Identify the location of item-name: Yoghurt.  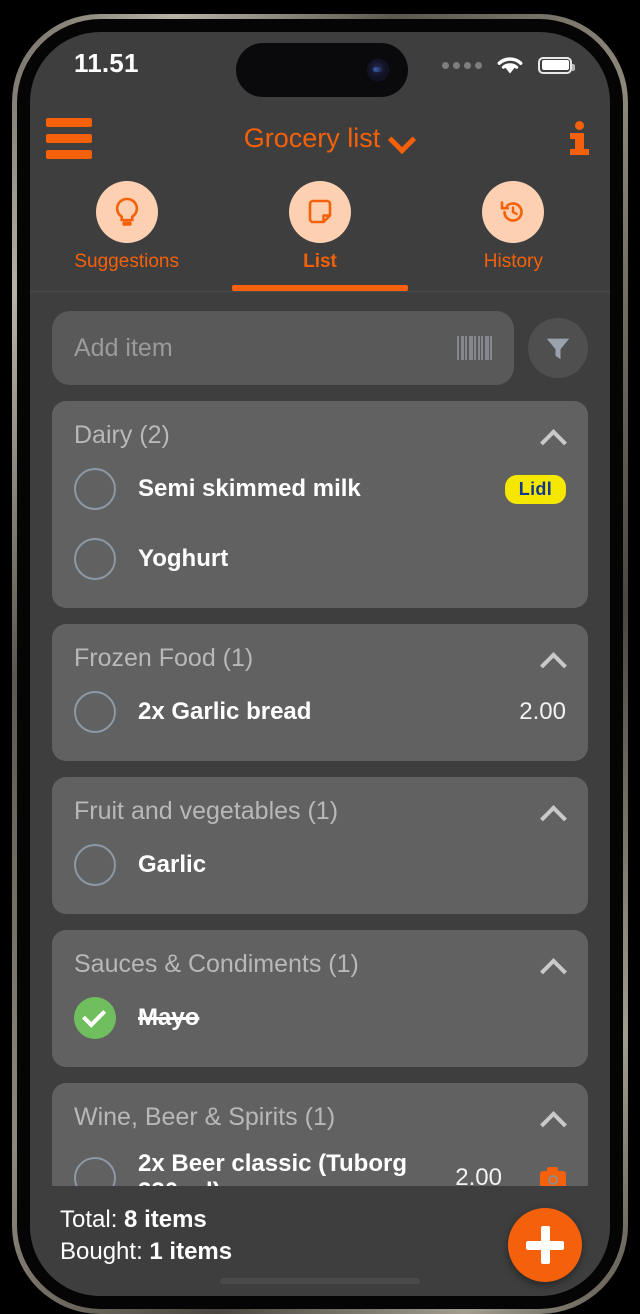
(183, 558).